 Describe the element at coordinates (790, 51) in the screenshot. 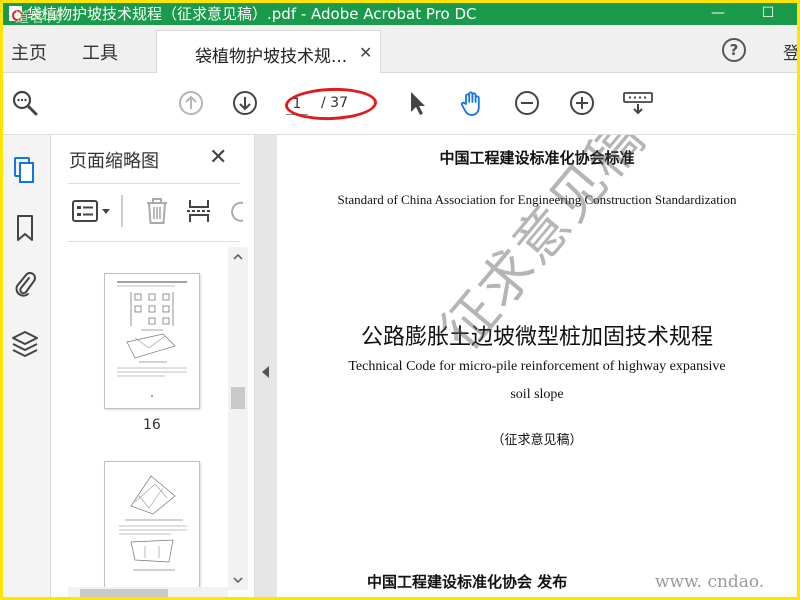

I see `signin-link: 登` at that location.